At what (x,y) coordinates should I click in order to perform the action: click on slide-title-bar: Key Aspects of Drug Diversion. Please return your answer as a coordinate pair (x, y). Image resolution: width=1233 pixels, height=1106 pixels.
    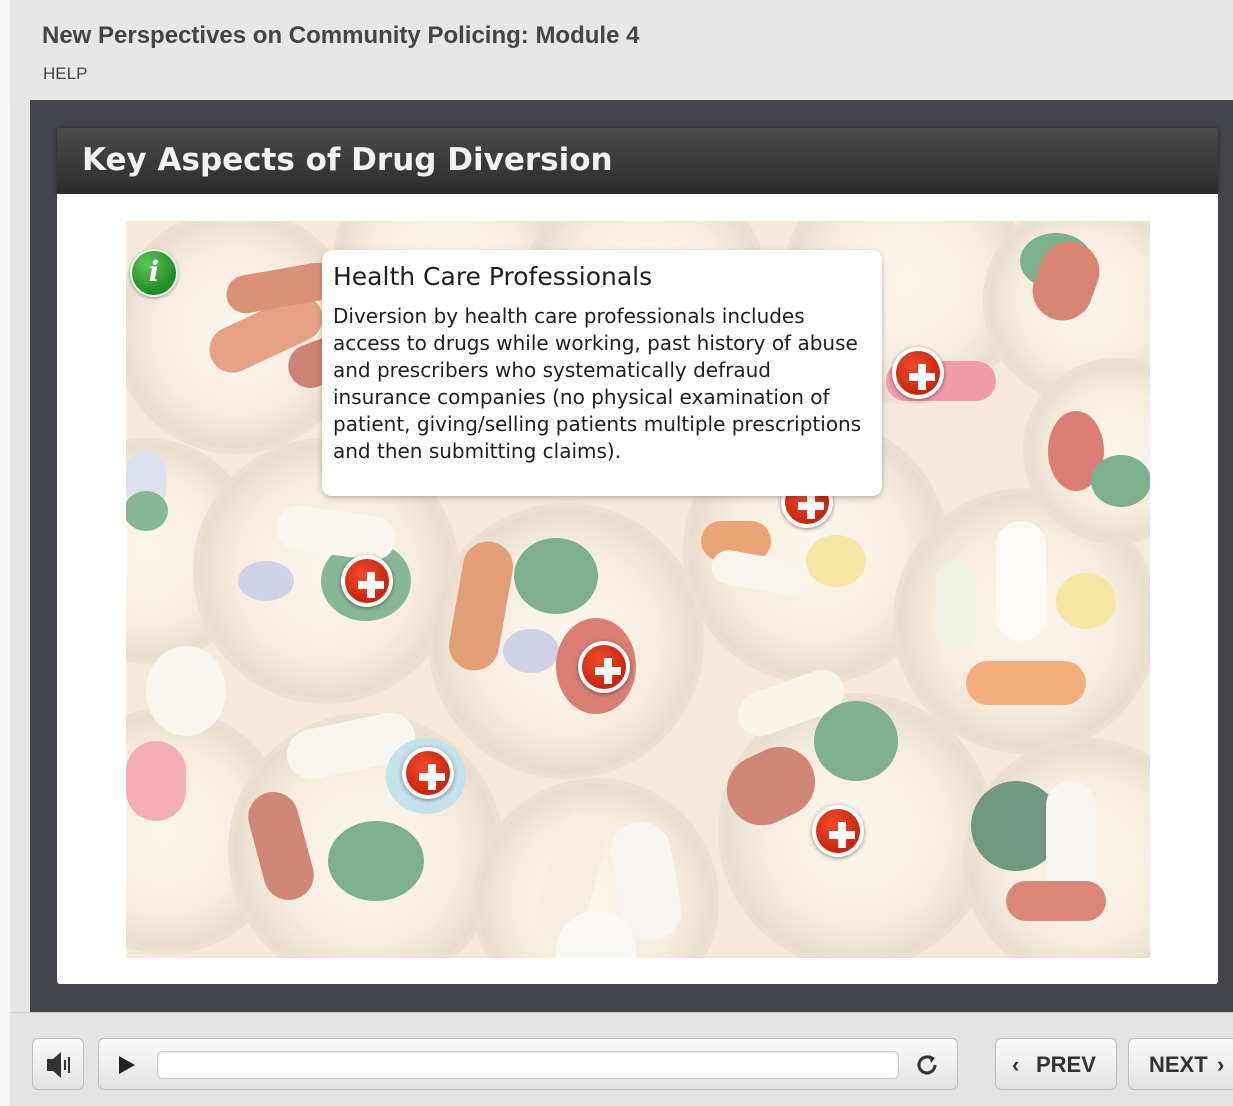
    Looking at the image, I should click on (637, 161).